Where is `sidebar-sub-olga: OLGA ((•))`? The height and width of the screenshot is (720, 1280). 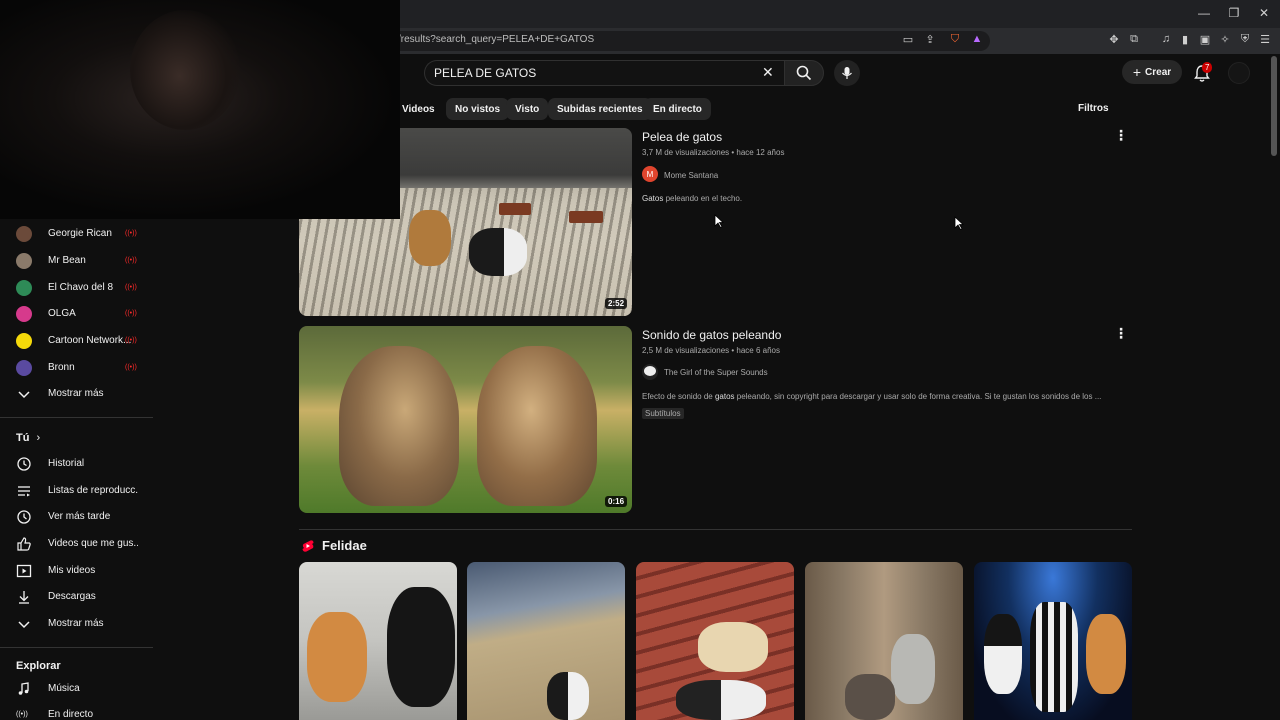
sidebar-sub-olga: OLGA ((•)) is located at coordinates (75, 315).